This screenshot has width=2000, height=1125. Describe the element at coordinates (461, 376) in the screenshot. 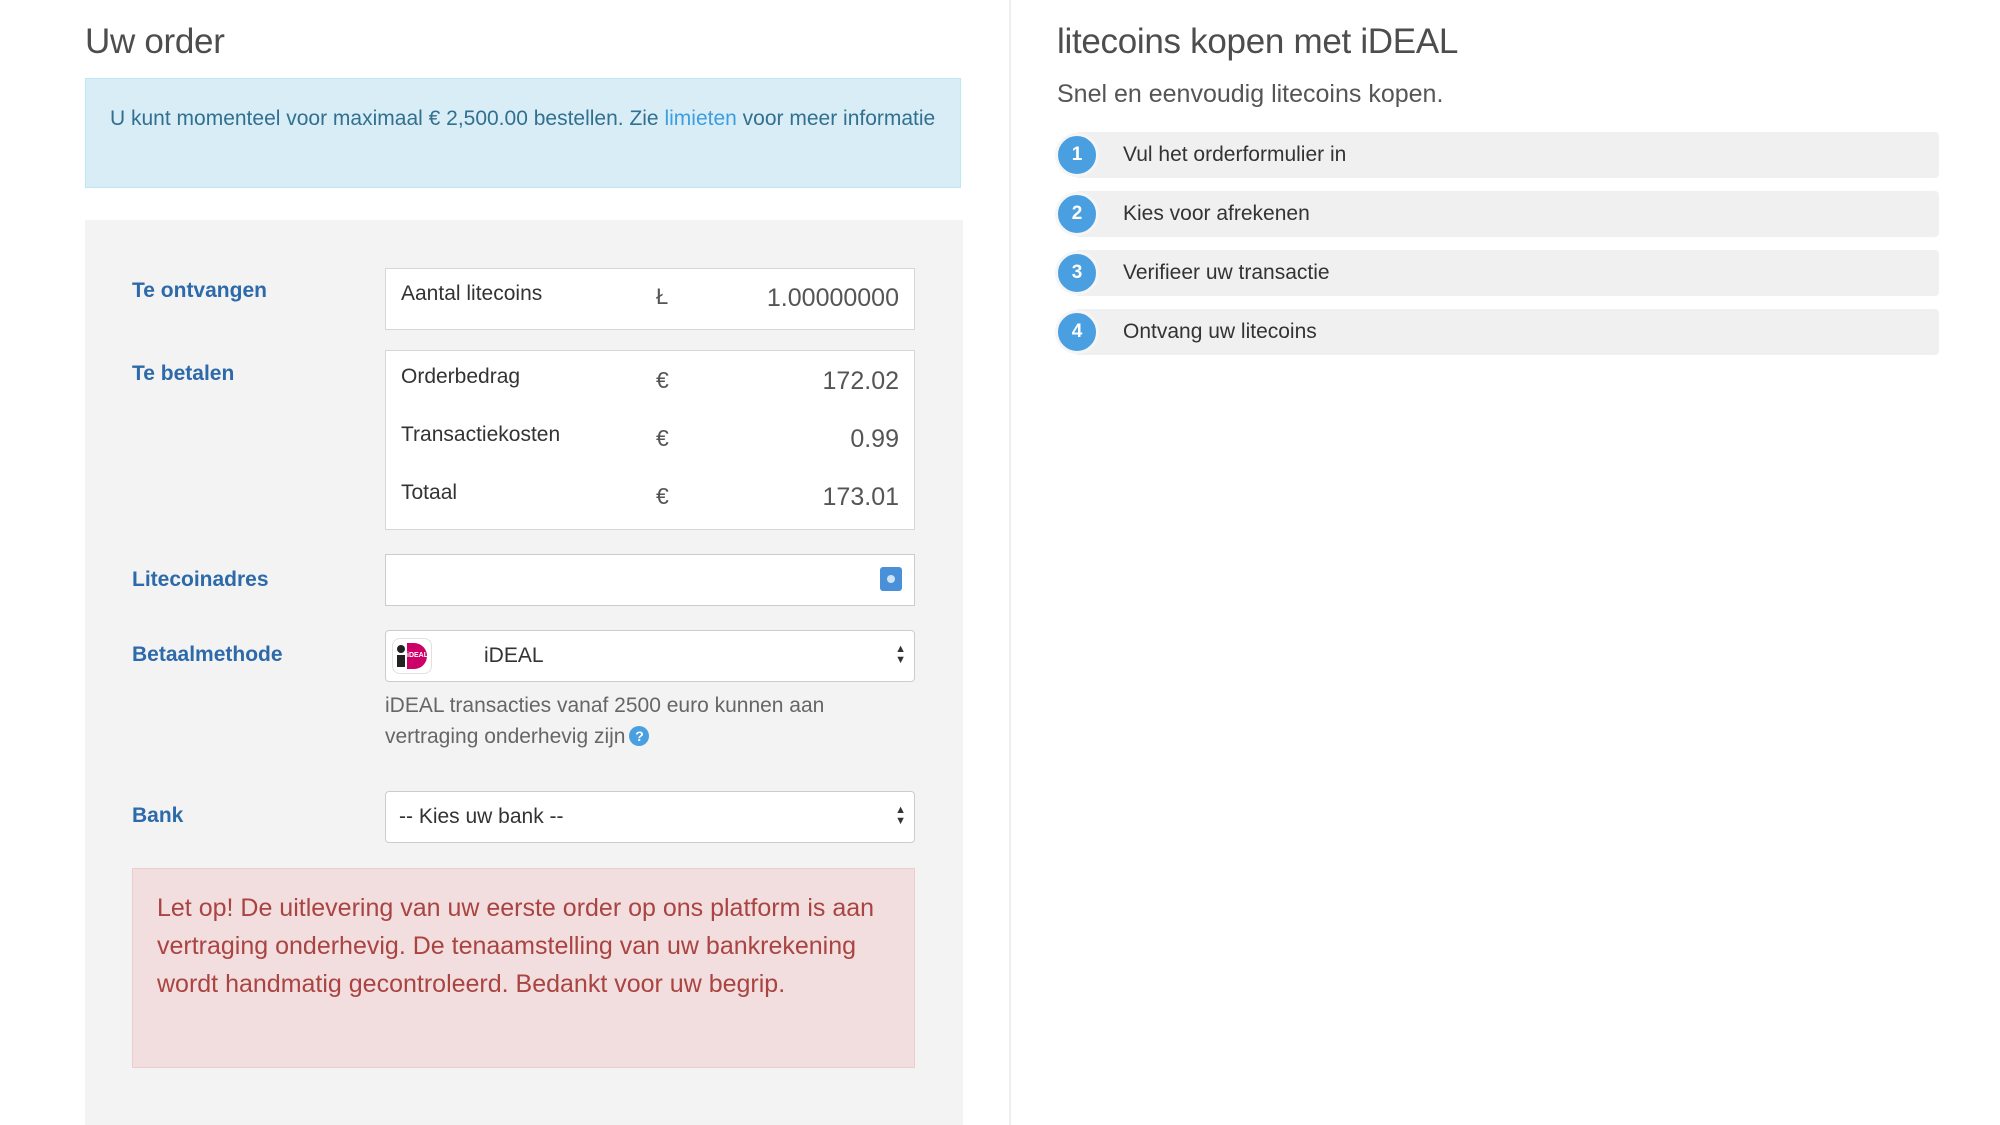

I see `order-amount-label: Orderbedrag` at that location.